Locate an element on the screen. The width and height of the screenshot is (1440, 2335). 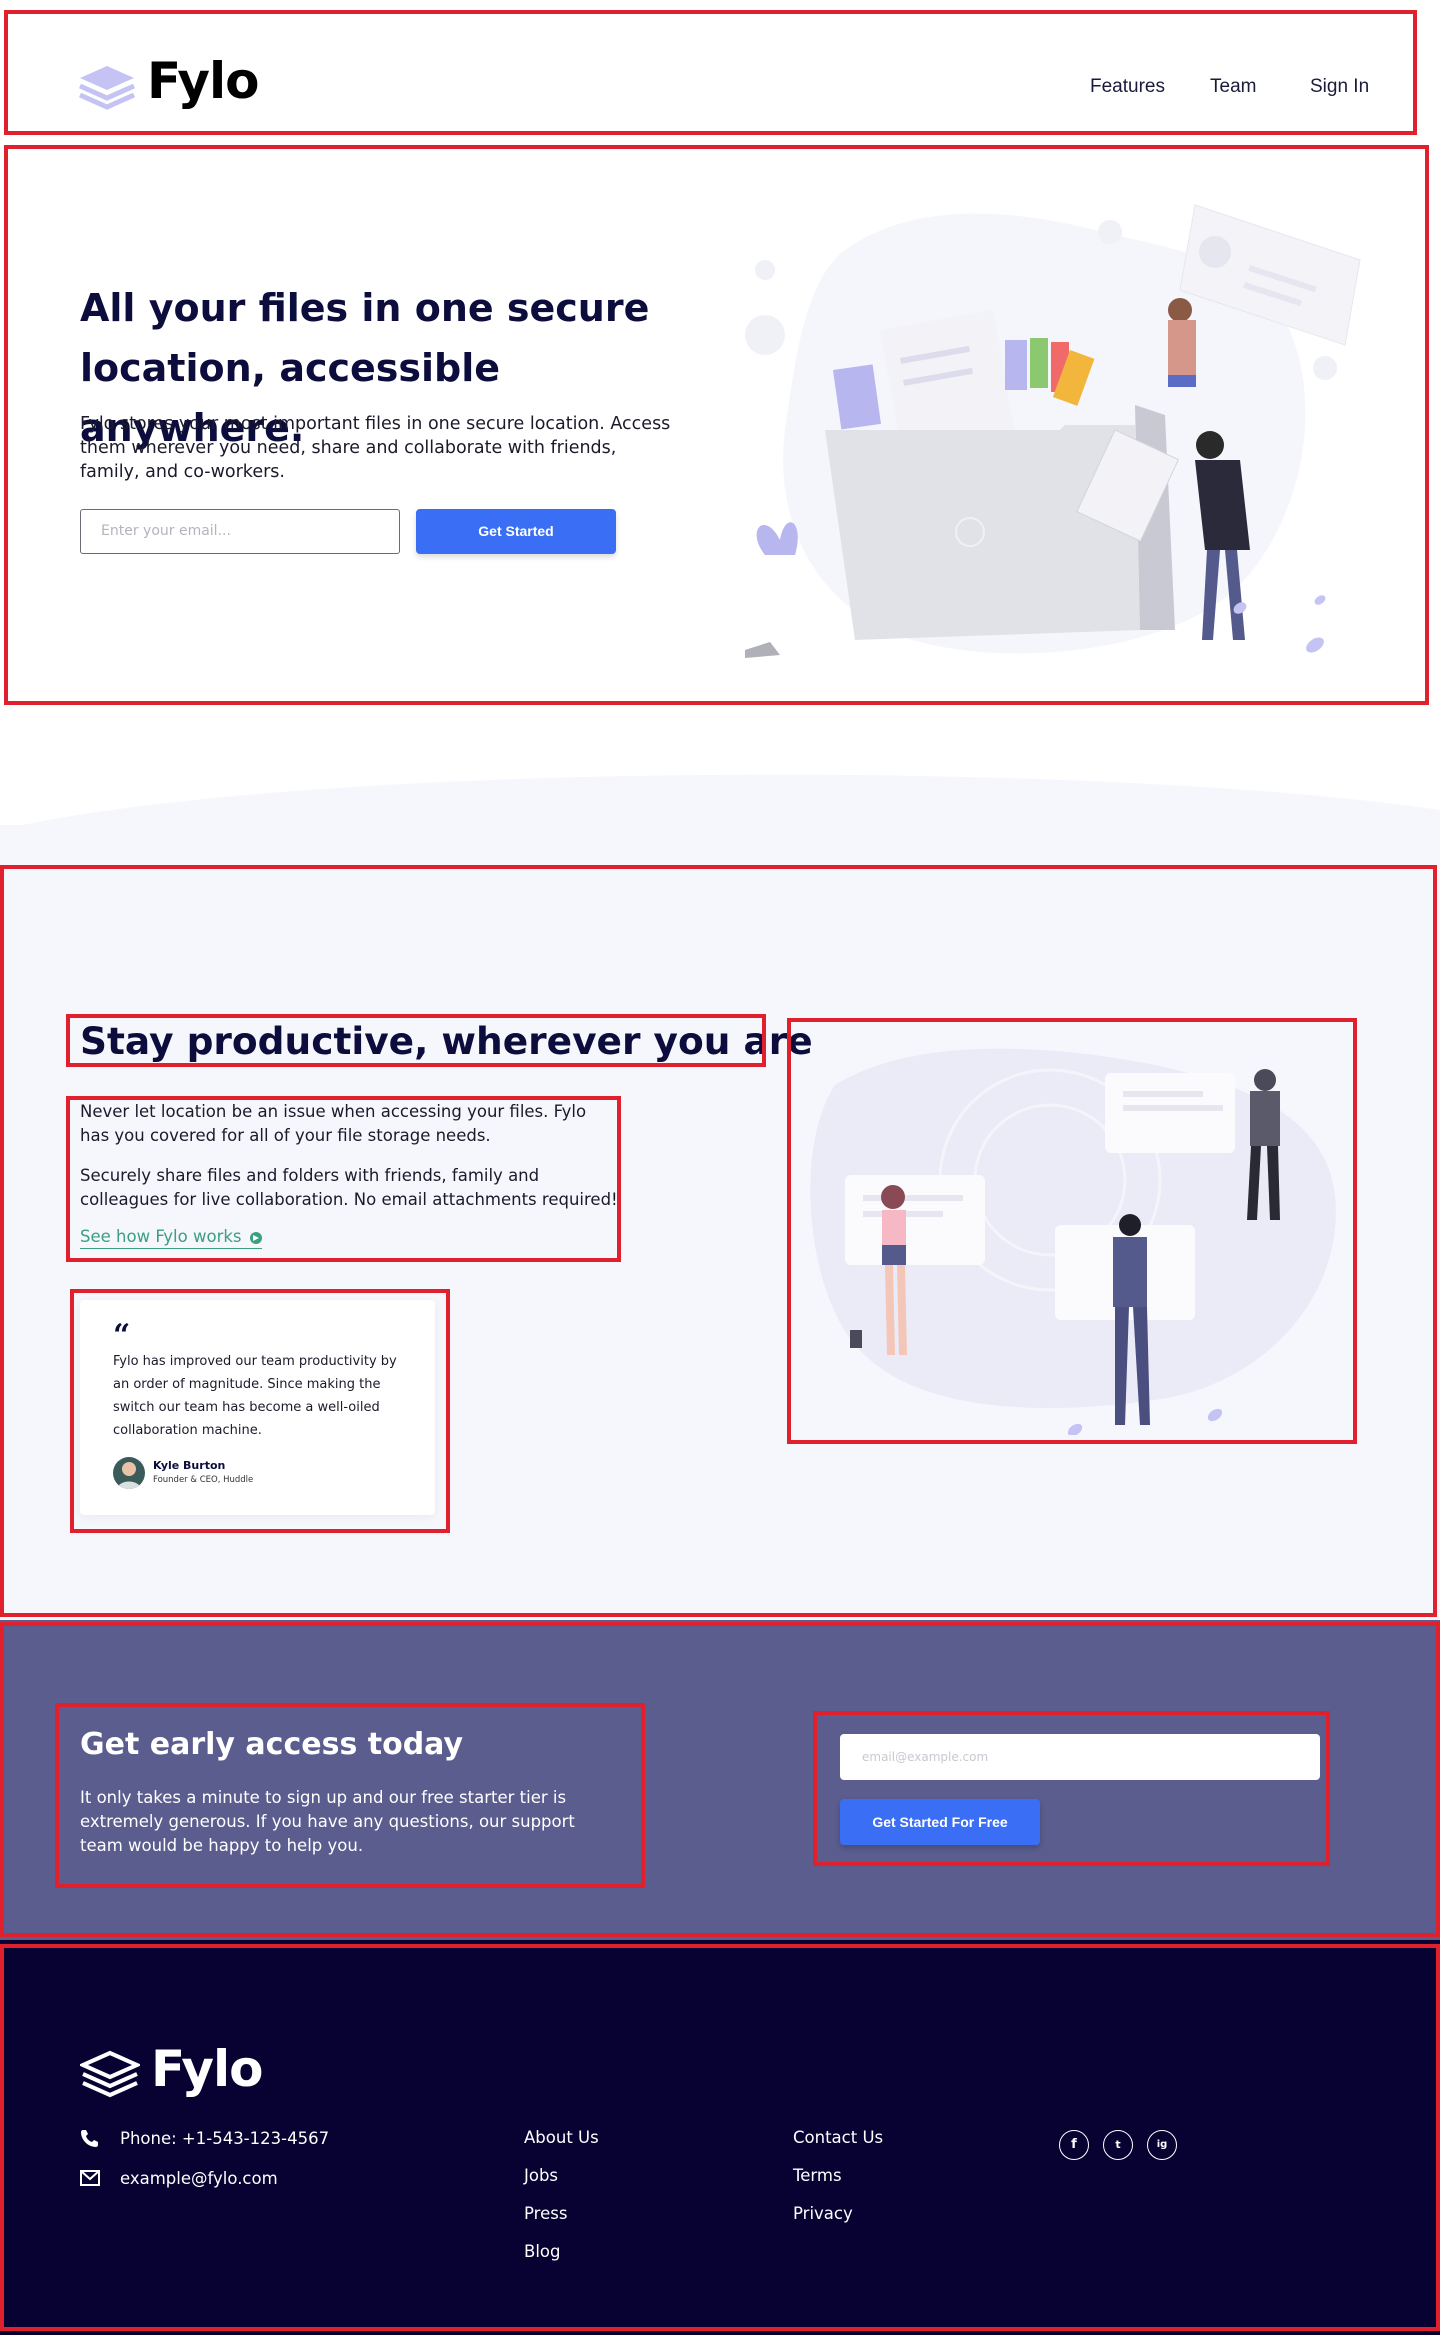
productive-title: Stay productive, wherever you are is located at coordinates (446, 1041).